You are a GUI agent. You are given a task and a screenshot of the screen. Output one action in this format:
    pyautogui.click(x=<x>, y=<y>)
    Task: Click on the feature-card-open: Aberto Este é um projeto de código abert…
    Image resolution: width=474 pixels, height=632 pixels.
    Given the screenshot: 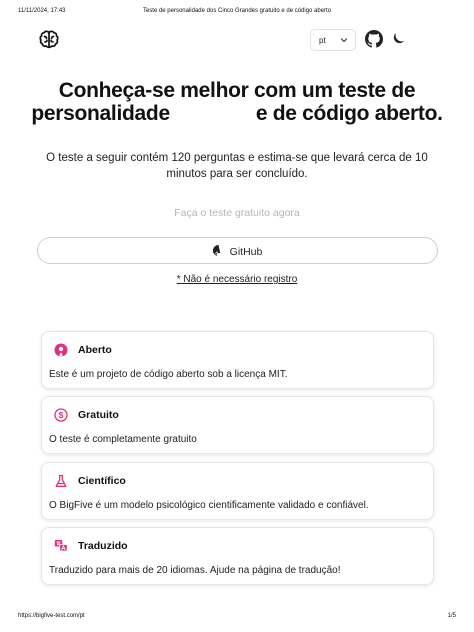 What is the action you would take?
    pyautogui.click(x=237, y=360)
    